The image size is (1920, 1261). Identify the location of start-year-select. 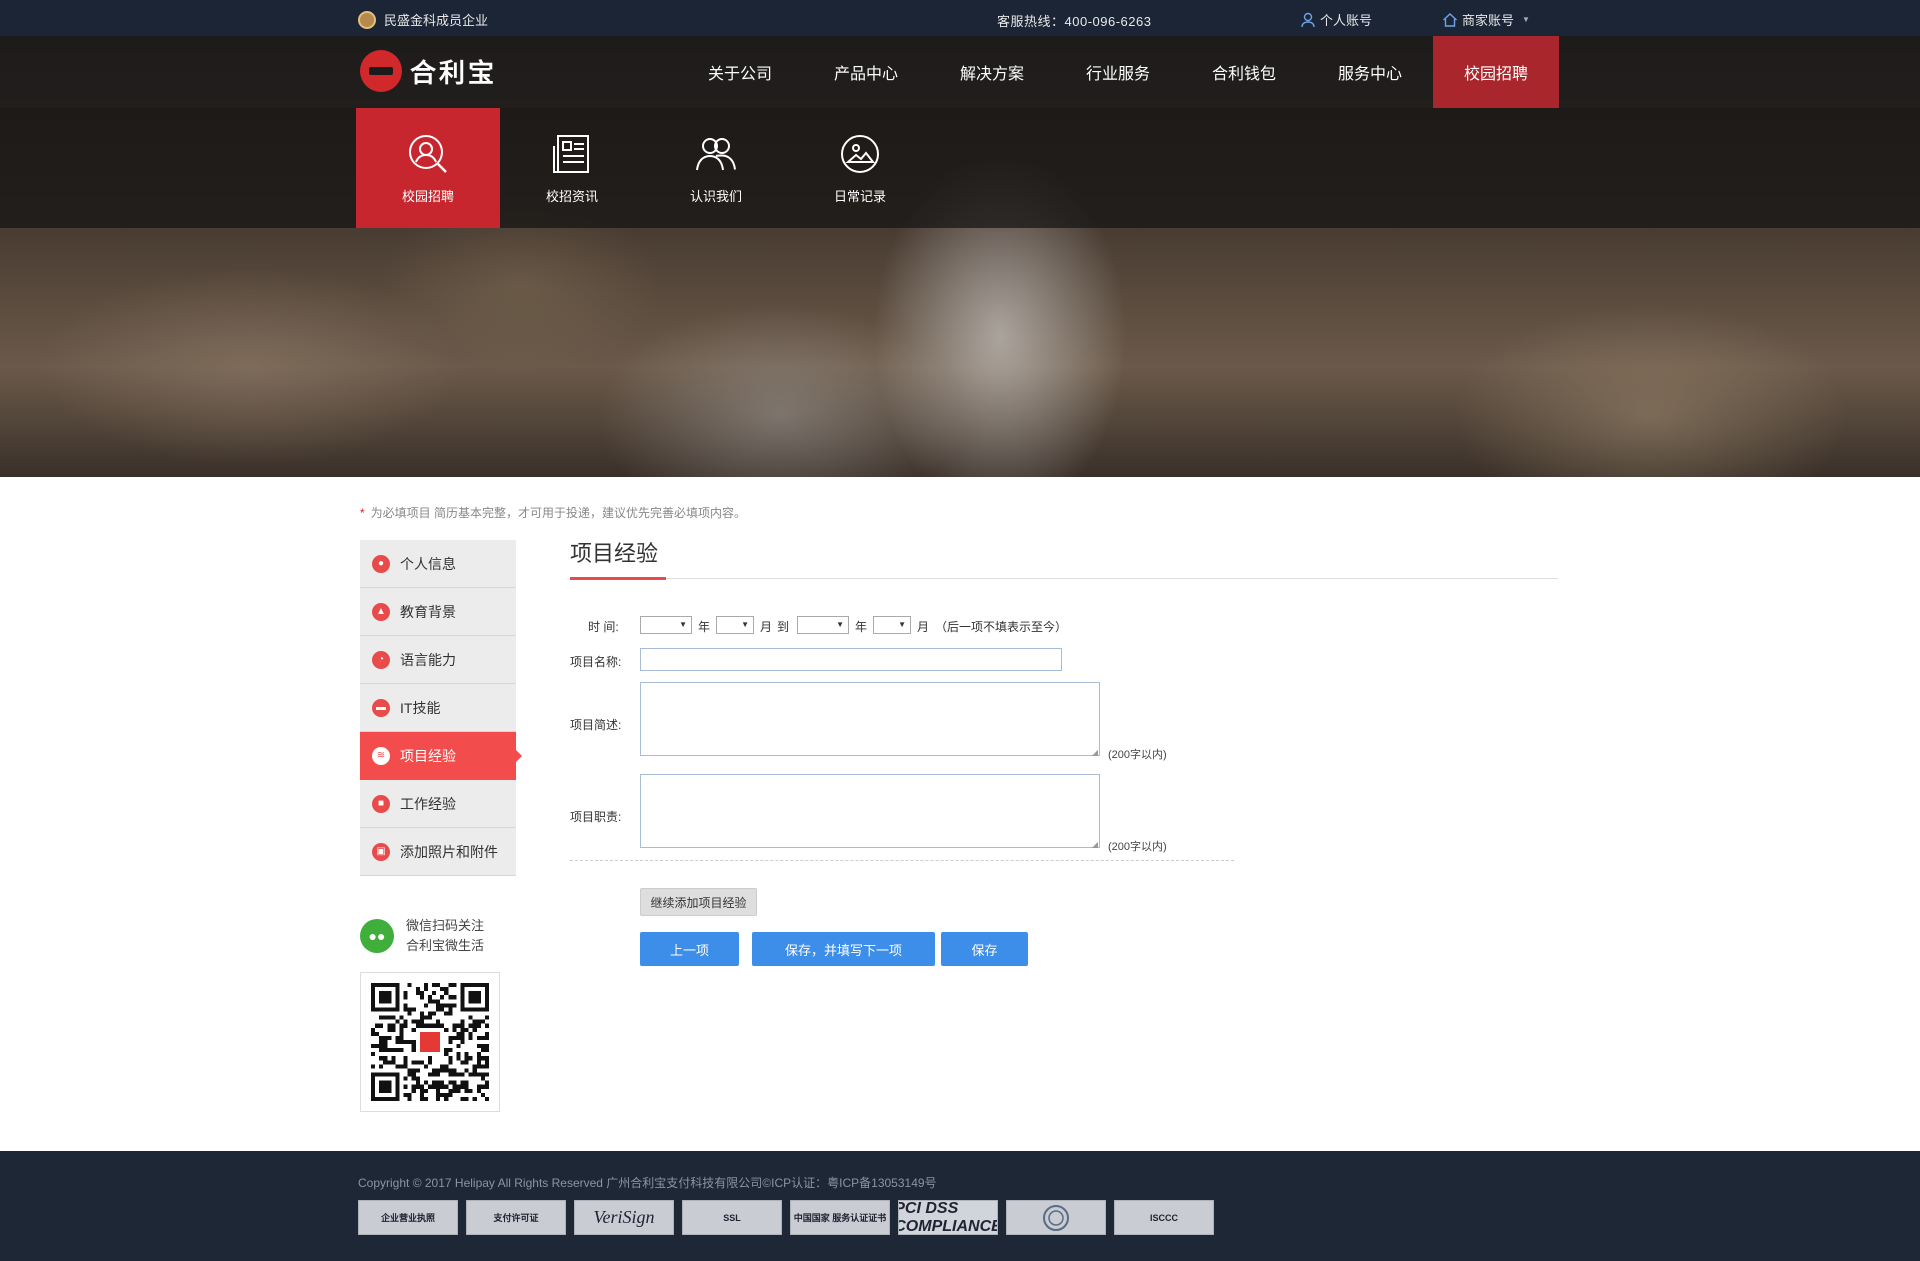
(666, 625).